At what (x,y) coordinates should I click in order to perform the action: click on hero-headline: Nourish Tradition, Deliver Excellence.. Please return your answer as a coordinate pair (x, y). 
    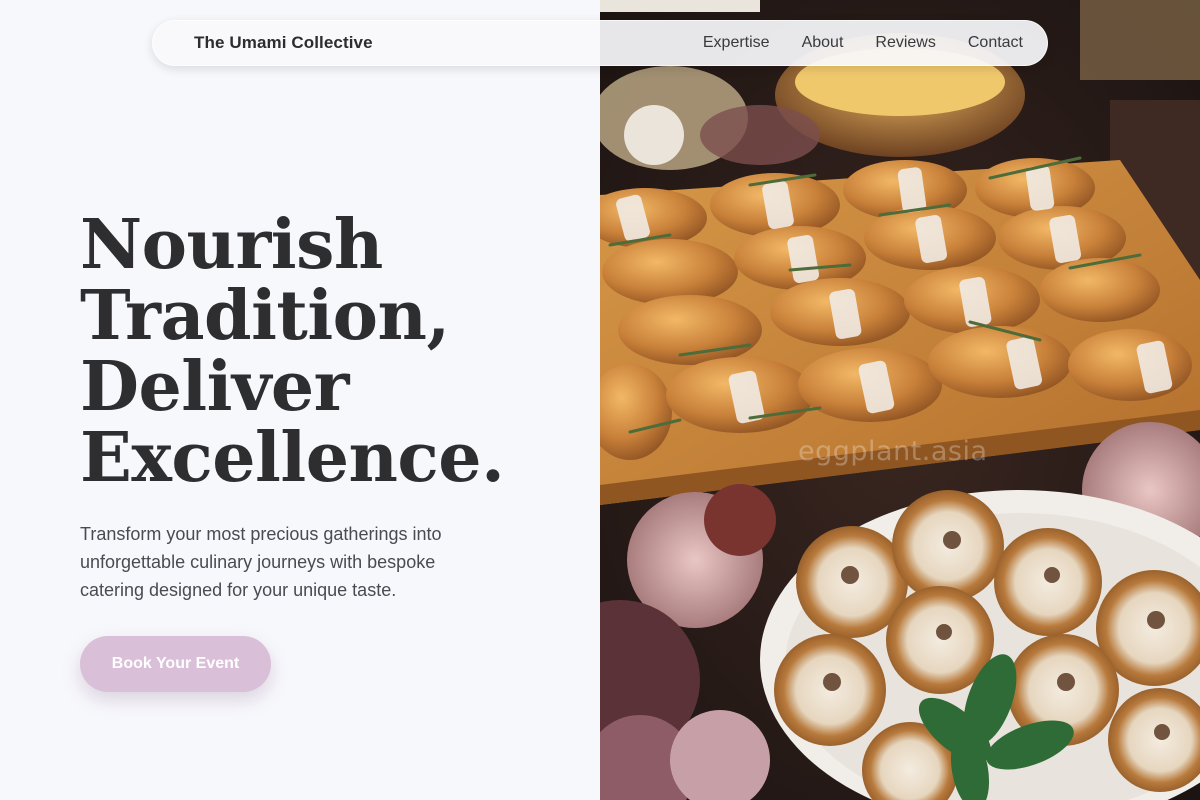
    Looking at the image, I should click on (320, 352).